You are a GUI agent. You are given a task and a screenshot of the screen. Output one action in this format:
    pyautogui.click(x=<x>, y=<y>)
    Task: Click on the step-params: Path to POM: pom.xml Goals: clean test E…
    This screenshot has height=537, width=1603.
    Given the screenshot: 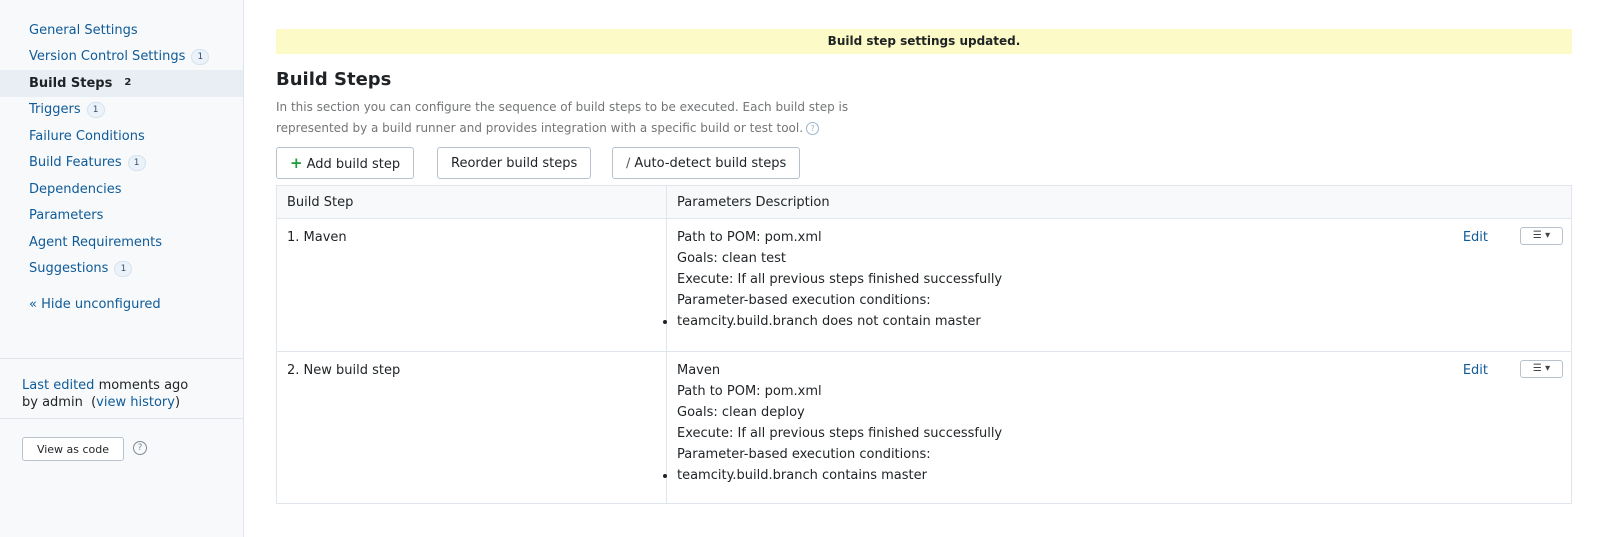 What is the action you would take?
    pyautogui.click(x=1119, y=285)
    